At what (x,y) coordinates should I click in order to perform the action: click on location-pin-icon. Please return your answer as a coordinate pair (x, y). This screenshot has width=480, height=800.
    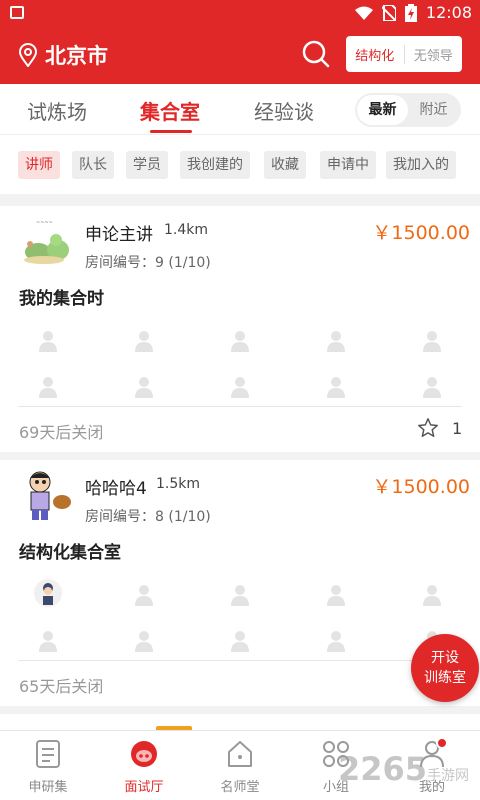
    Looking at the image, I should click on (28, 55).